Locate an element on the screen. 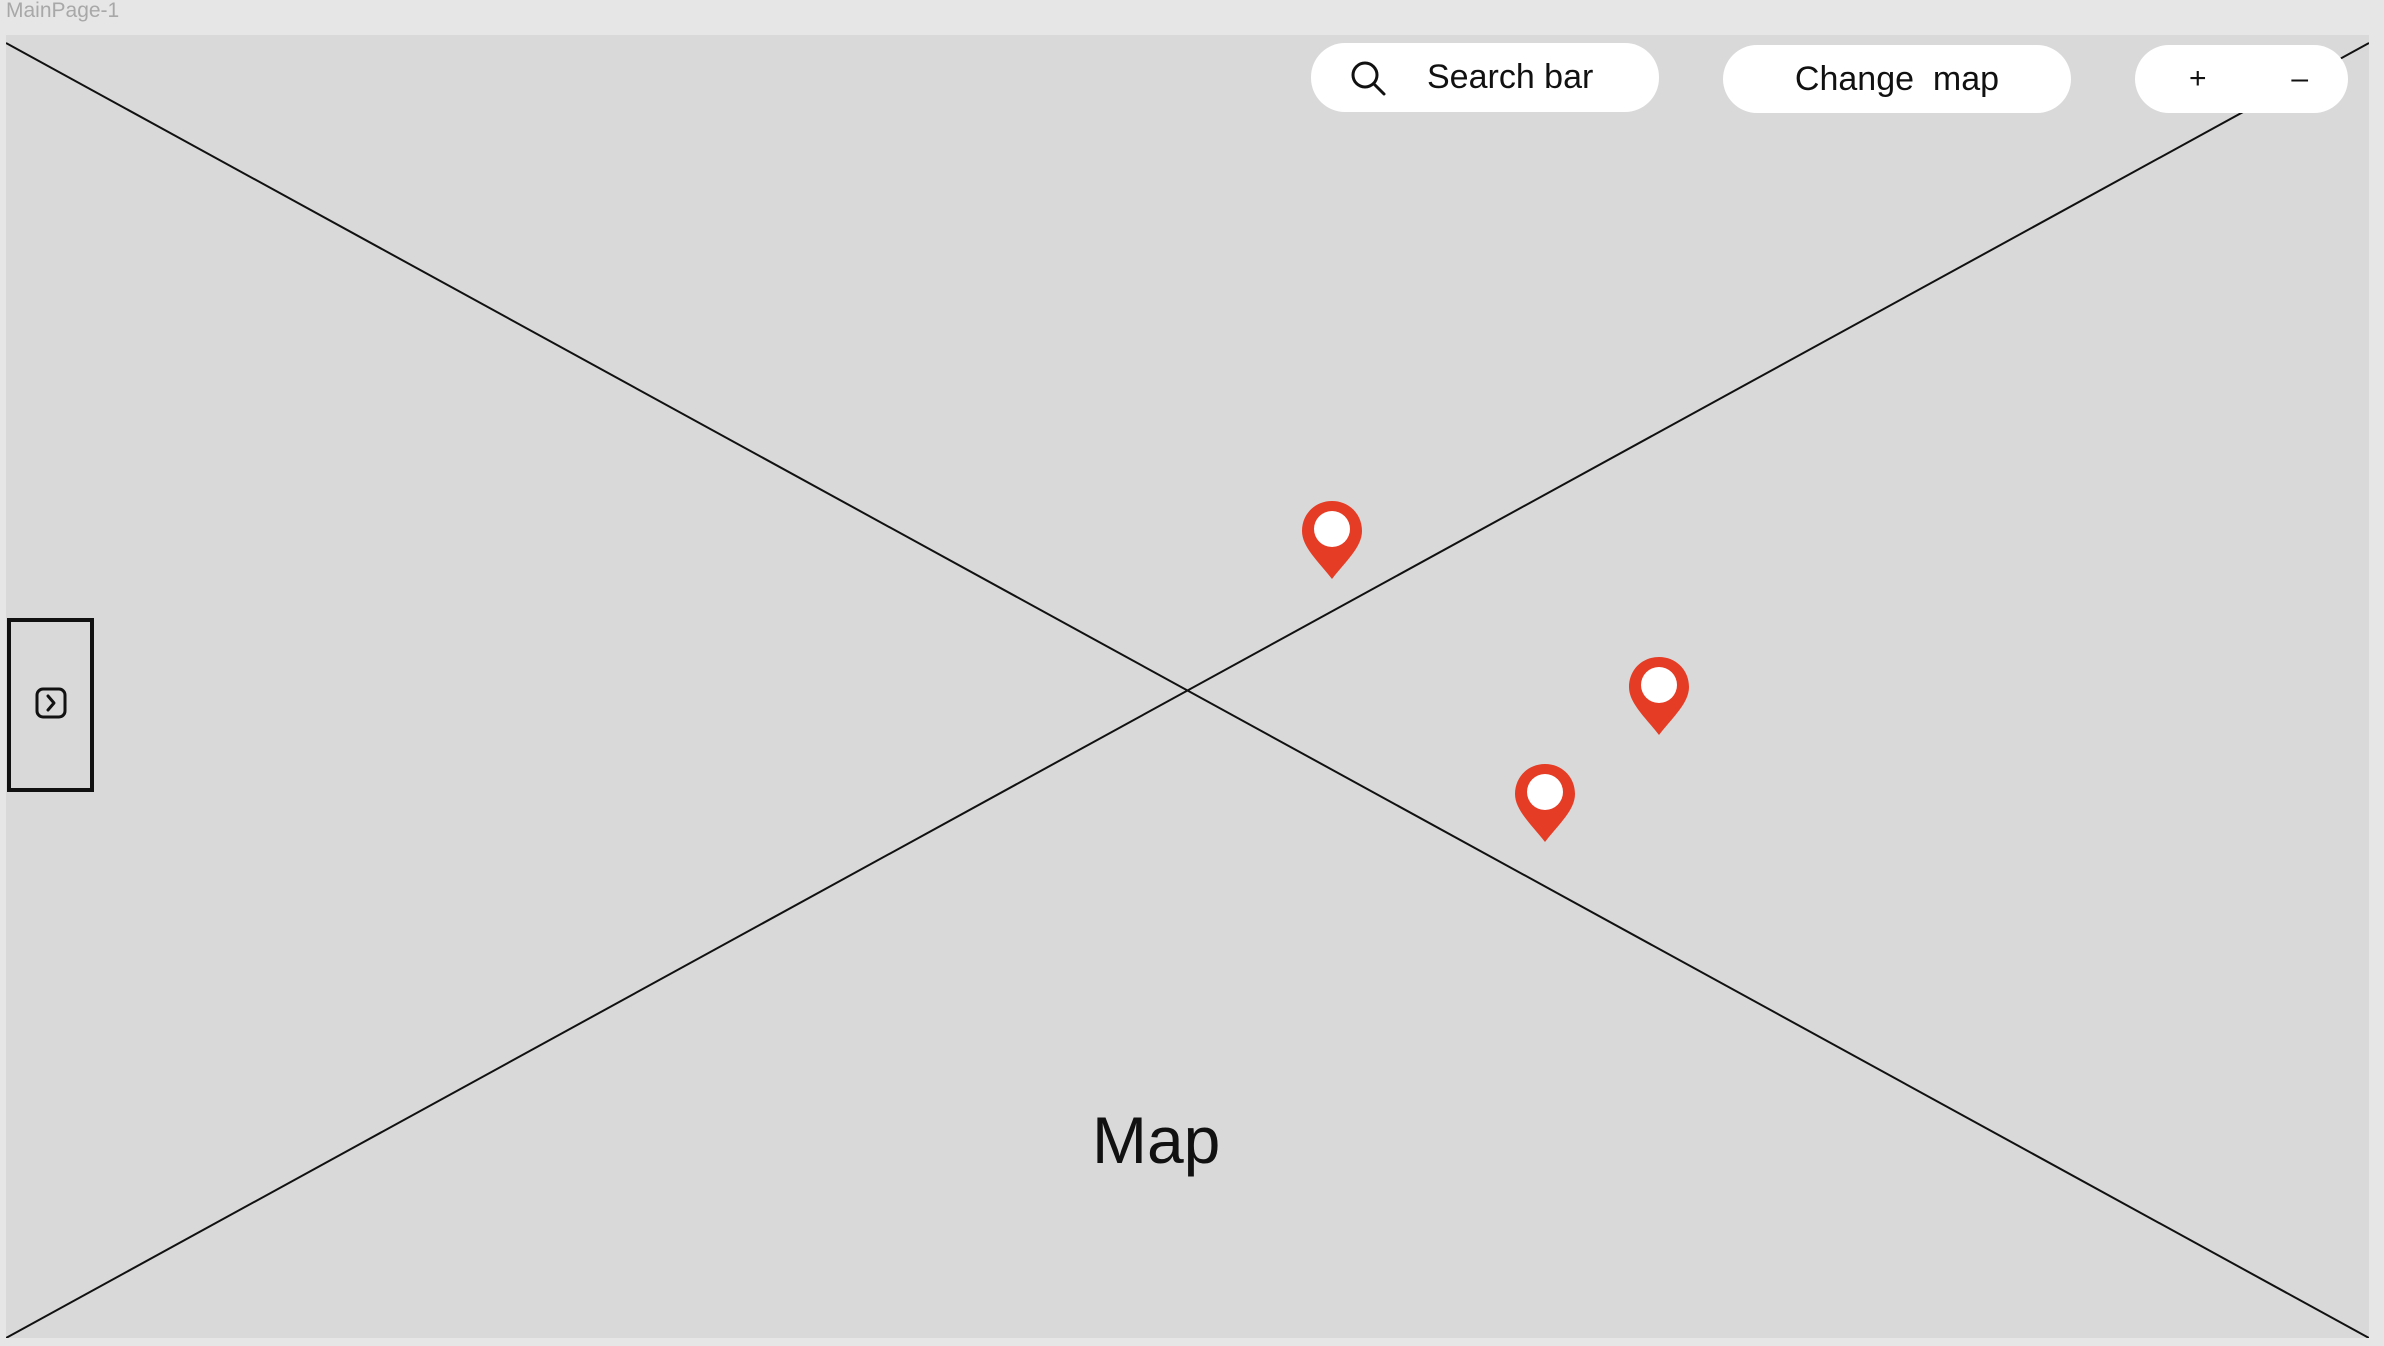 This screenshot has height=1346, width=2384. zoom-in-button: + is located at coordinates (2198, 79).